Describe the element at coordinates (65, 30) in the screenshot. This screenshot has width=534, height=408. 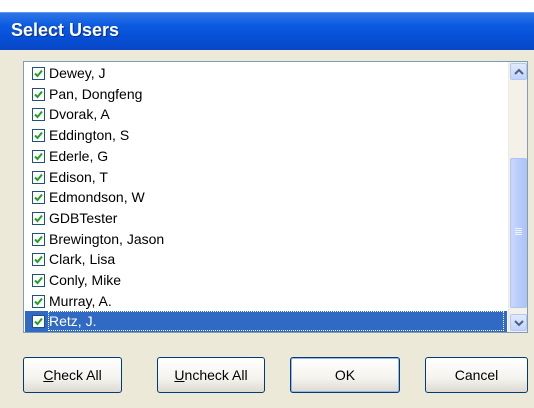
I see `dialog-title: Select Users` at that location.